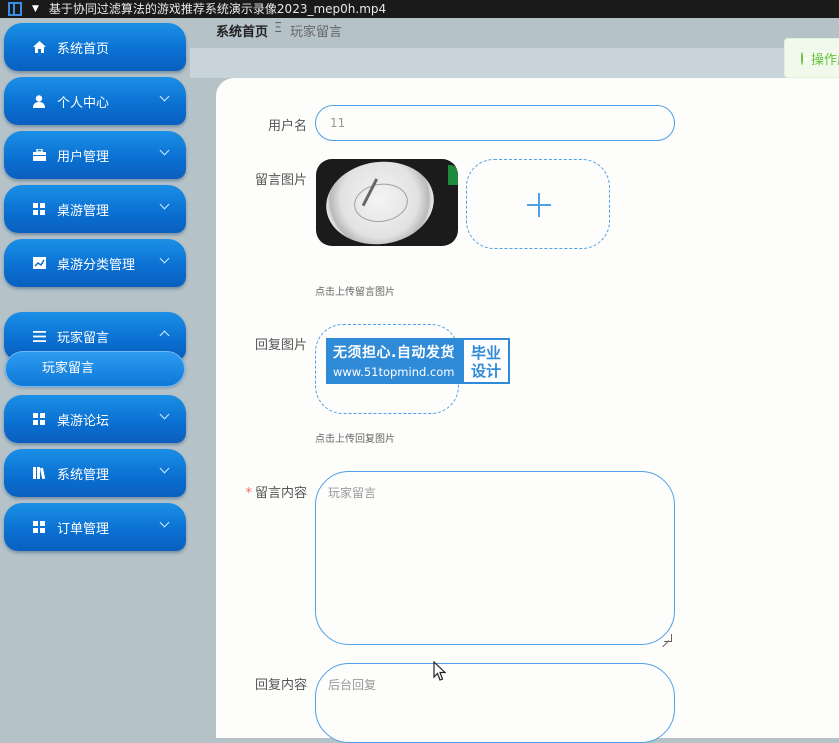  What do you see at coordinates (39, 101) in the screenshot?
I see `user-icon` at bounding box center [39, 101].